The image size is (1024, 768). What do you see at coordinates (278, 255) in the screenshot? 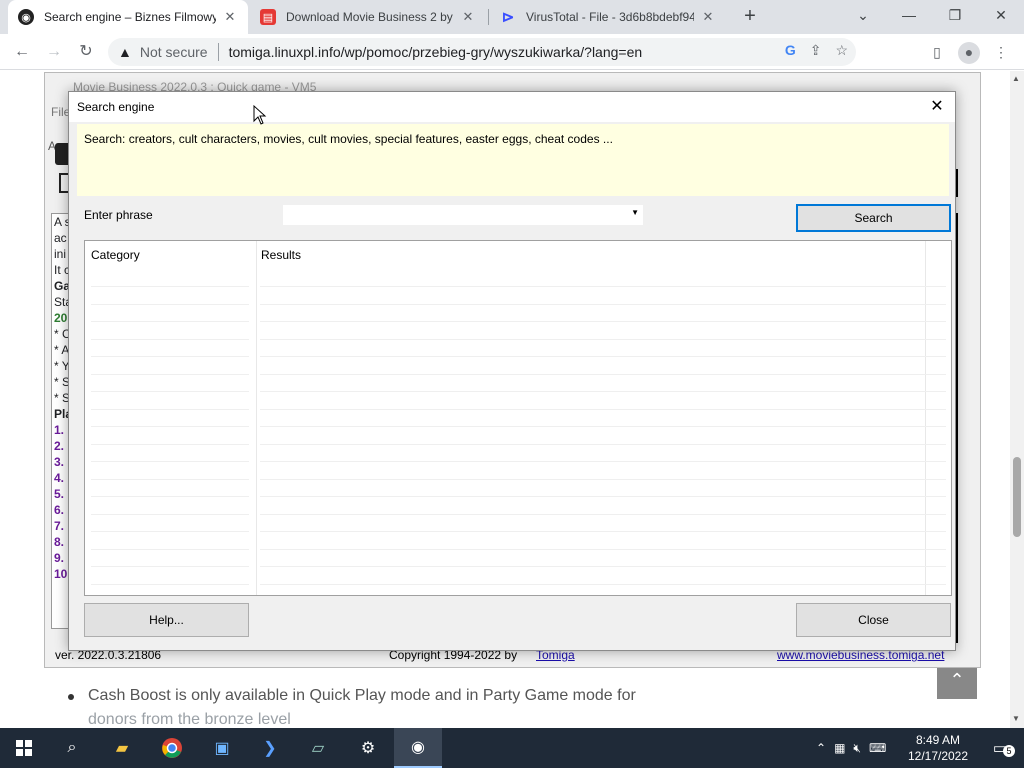
I see `column-header-results: Results` at bounding box center [278, 255].